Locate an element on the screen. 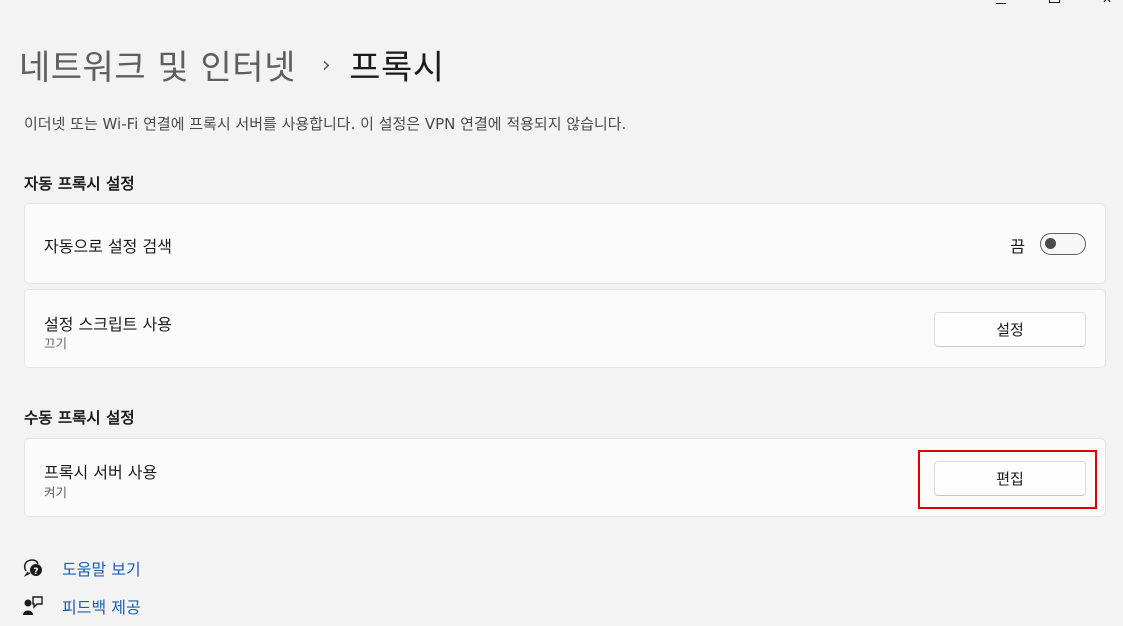 Image resolution: width=1123 pixels, height=626 pixels. auto-detect-toggle-state: 끔 is located at coordinates (1017, 246).